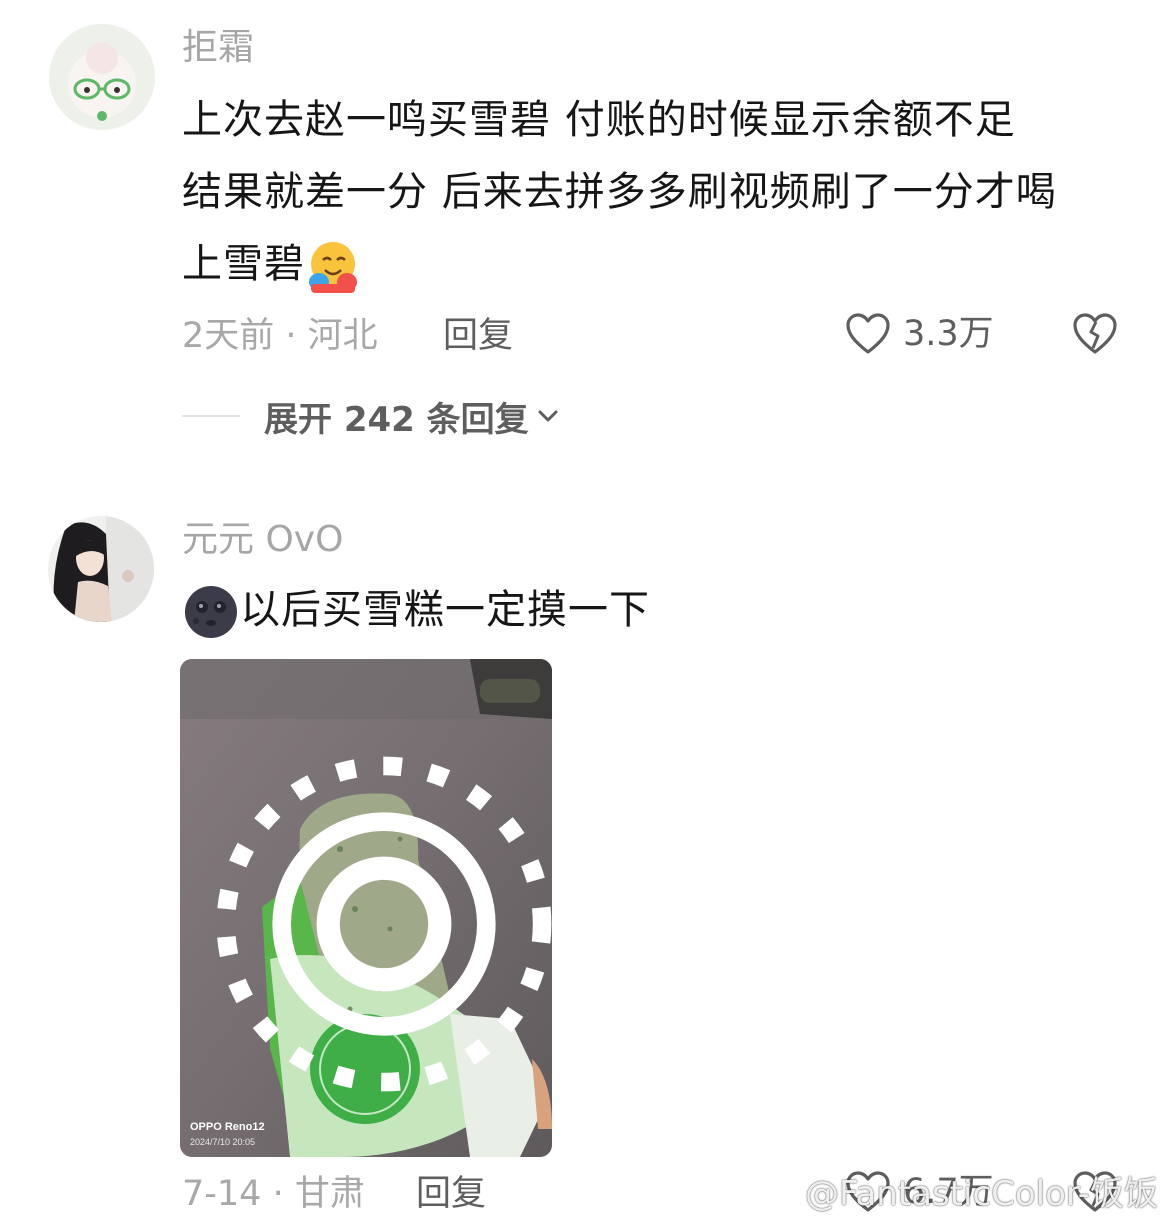  What do you see at coordinates (981, 1194) in the screenshot?
I see `watermark-text: @FantasticColor-饭饭` at bounding box center [981, 1194].